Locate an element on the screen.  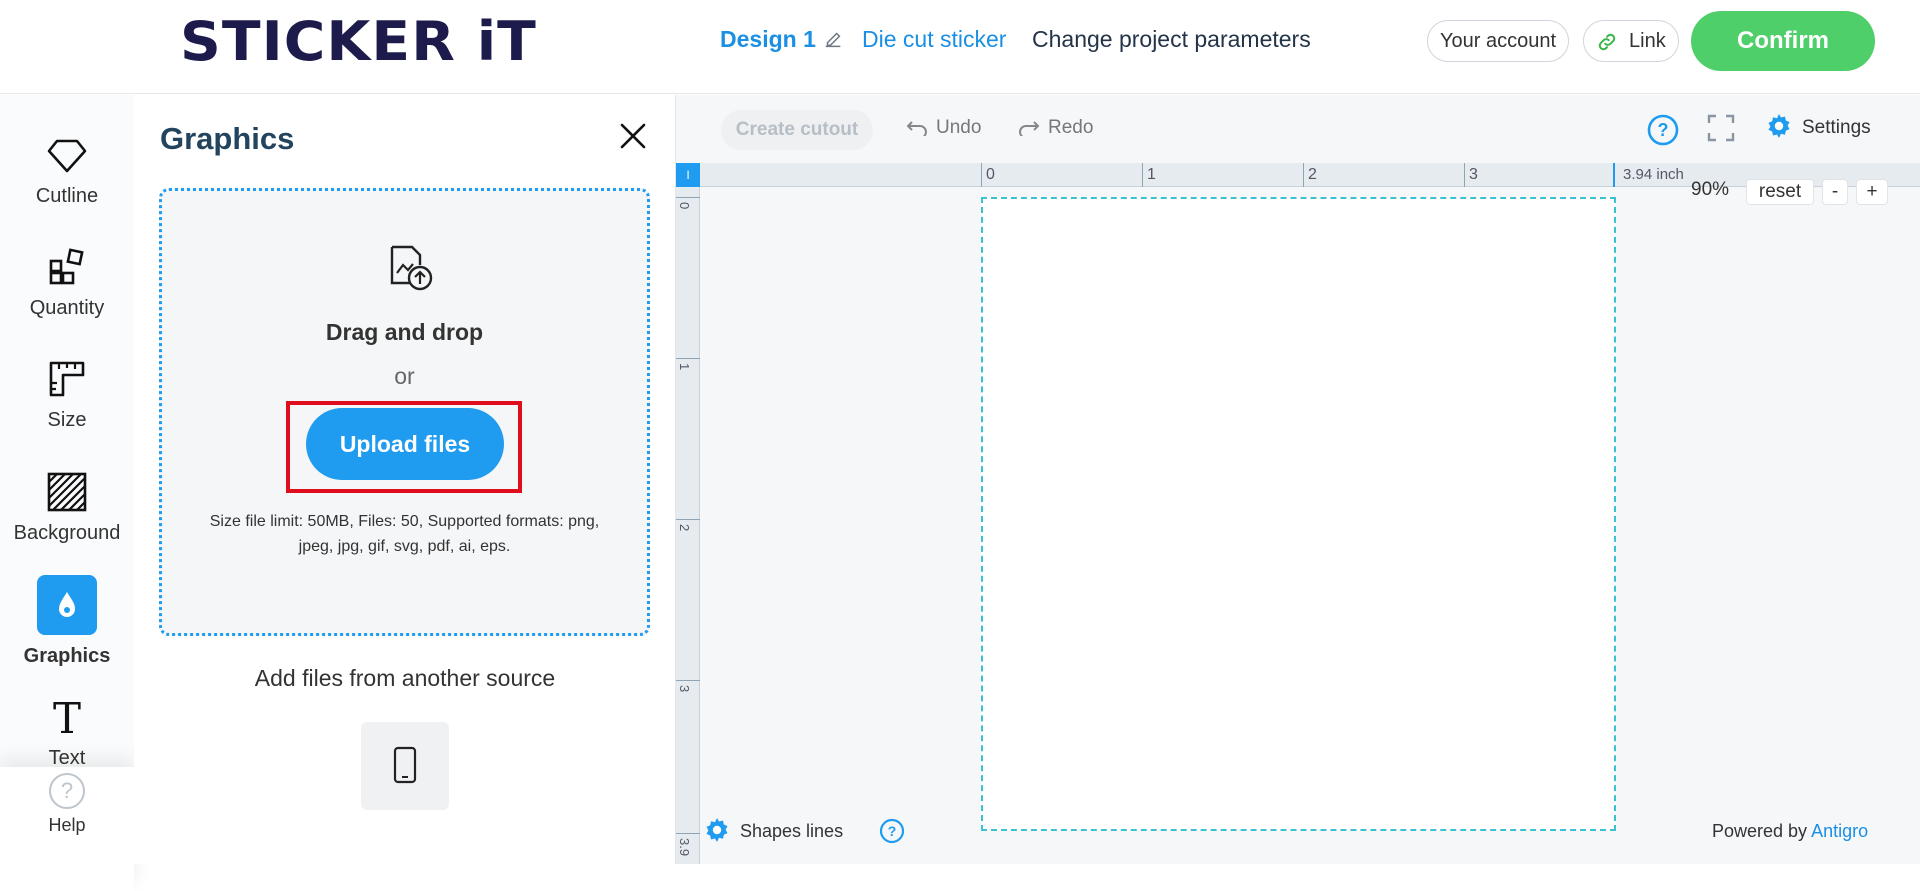
create-cutout-button: Create cutout is located at coordinates (797, 130).